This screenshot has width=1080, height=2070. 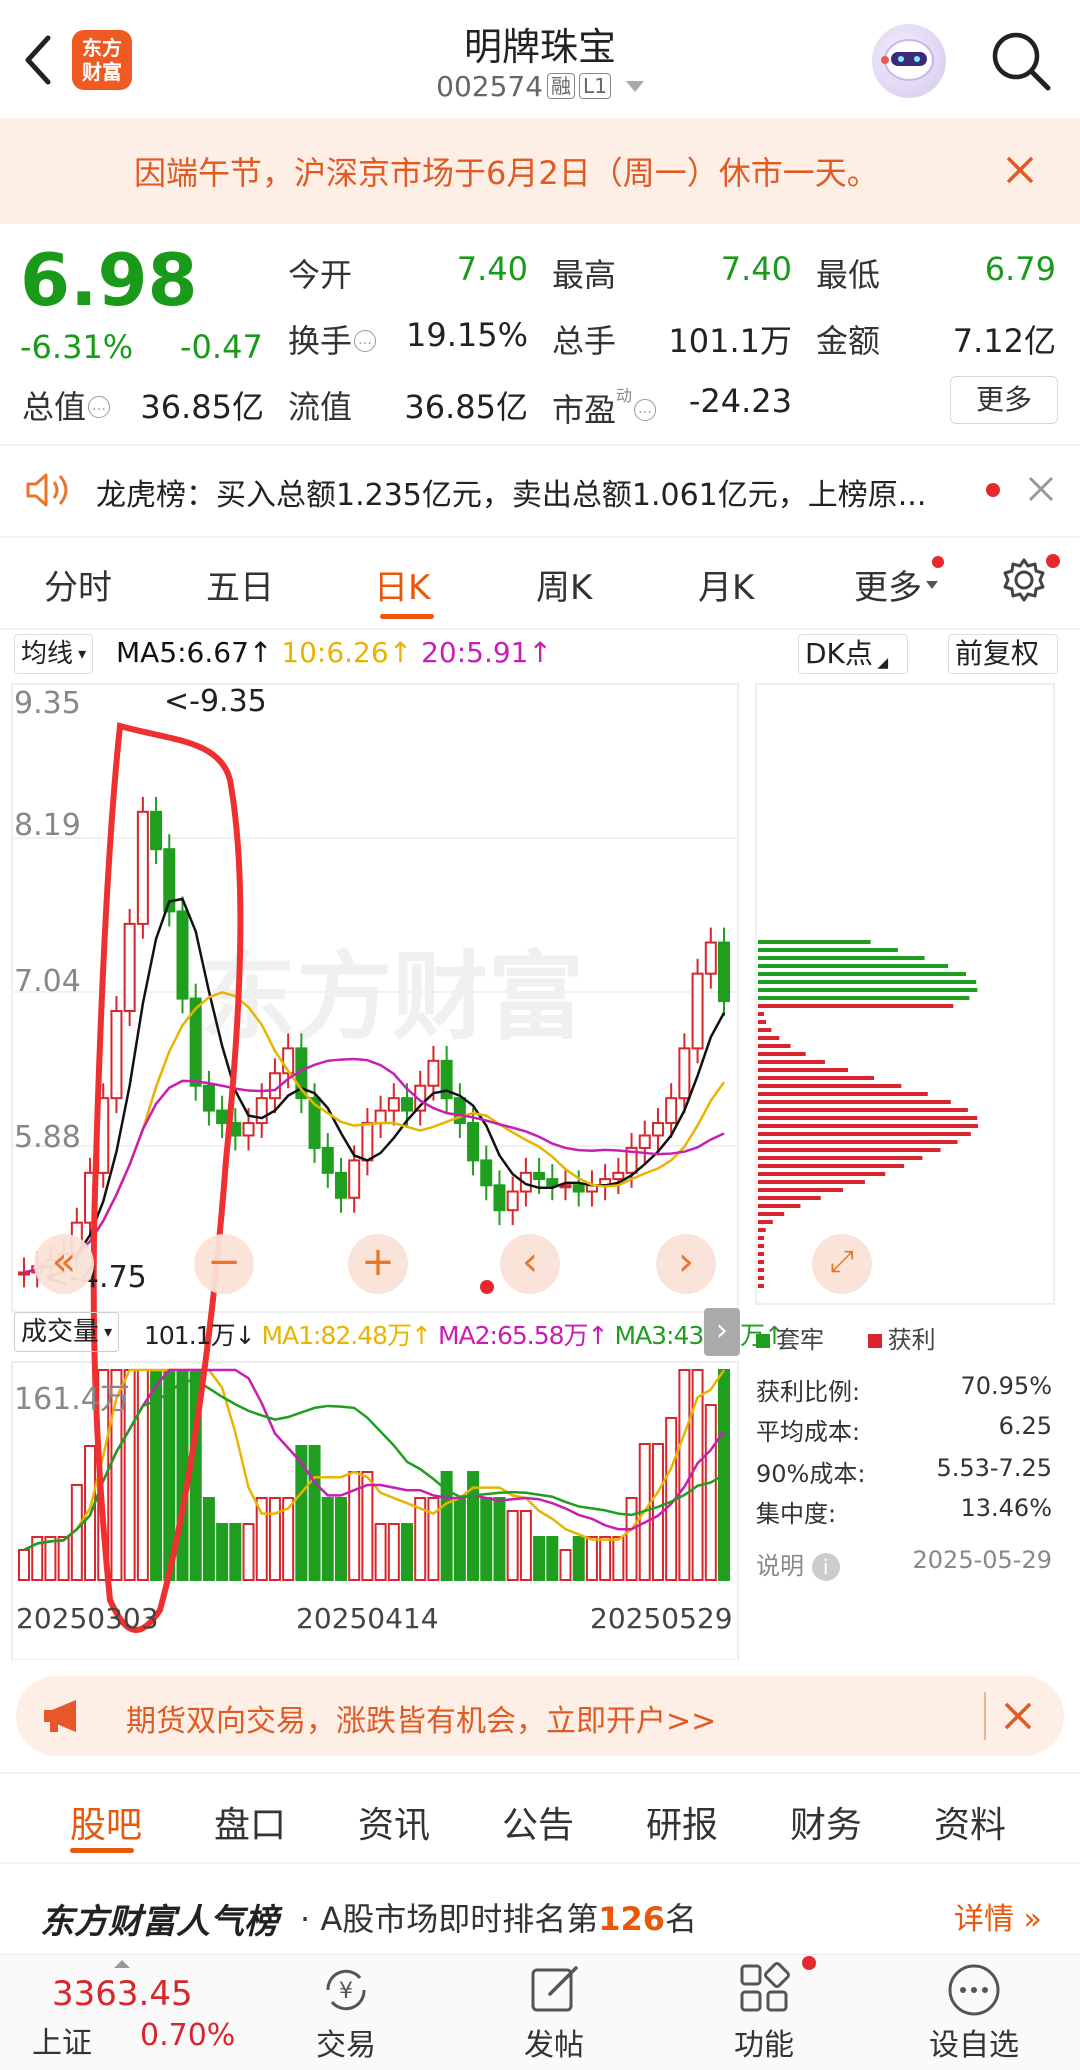 I want to click on compose-icon, so click(x=555, y=1989).